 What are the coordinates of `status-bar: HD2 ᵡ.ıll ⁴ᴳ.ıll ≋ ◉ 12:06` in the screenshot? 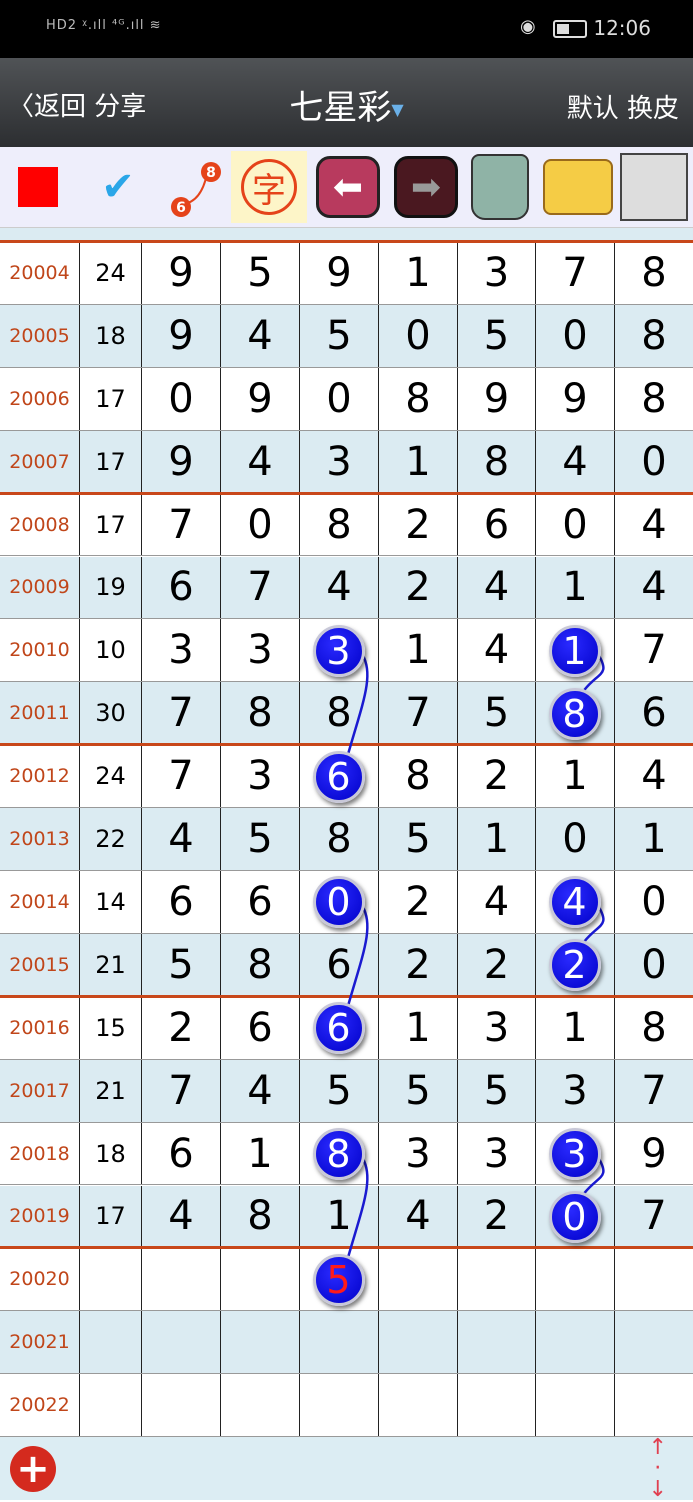 It's located at (346, 29).